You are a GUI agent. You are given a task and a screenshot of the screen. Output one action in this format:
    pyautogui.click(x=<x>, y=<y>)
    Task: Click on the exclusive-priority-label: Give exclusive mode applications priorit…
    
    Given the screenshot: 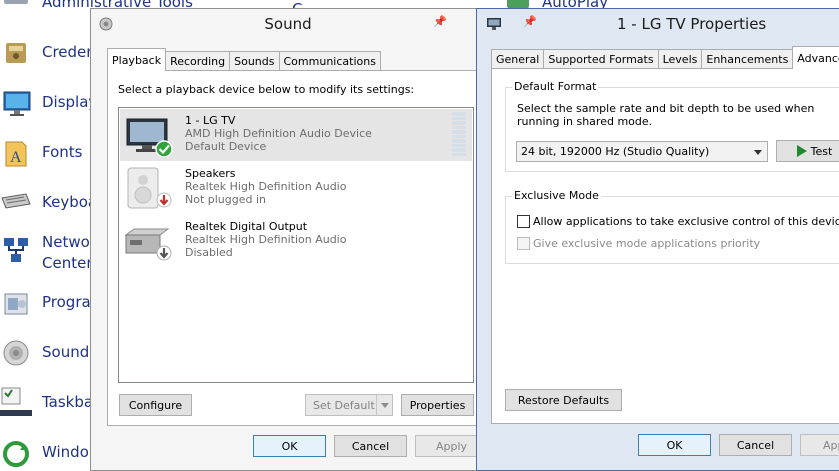 What is the action you would take?
    pyautogui.click(x=647, y=243)
    